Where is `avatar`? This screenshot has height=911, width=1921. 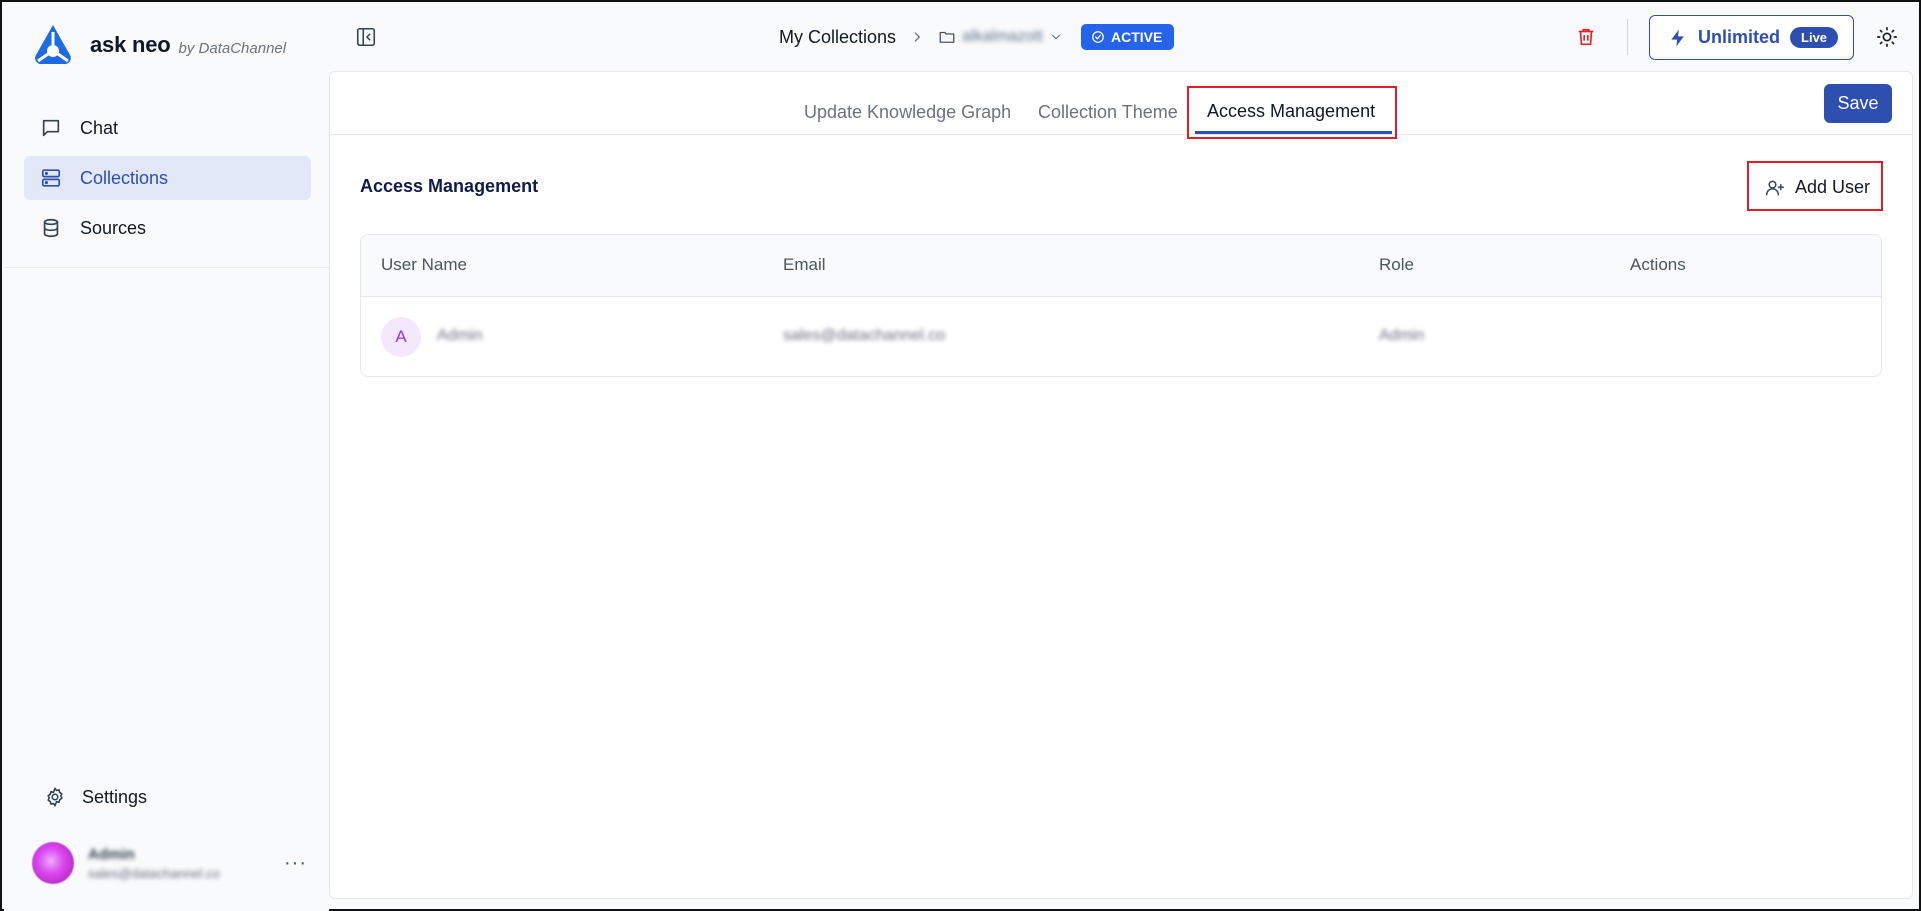
avatar is located at coordinates (53, 863).